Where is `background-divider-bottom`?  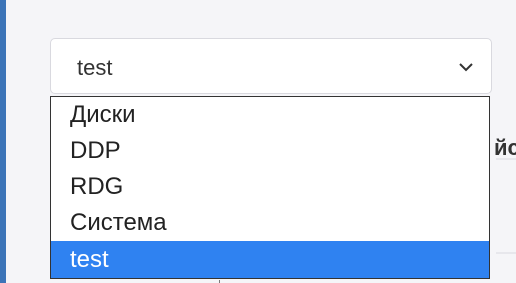 background-divider-bottom is located at coordinates (506, 253).